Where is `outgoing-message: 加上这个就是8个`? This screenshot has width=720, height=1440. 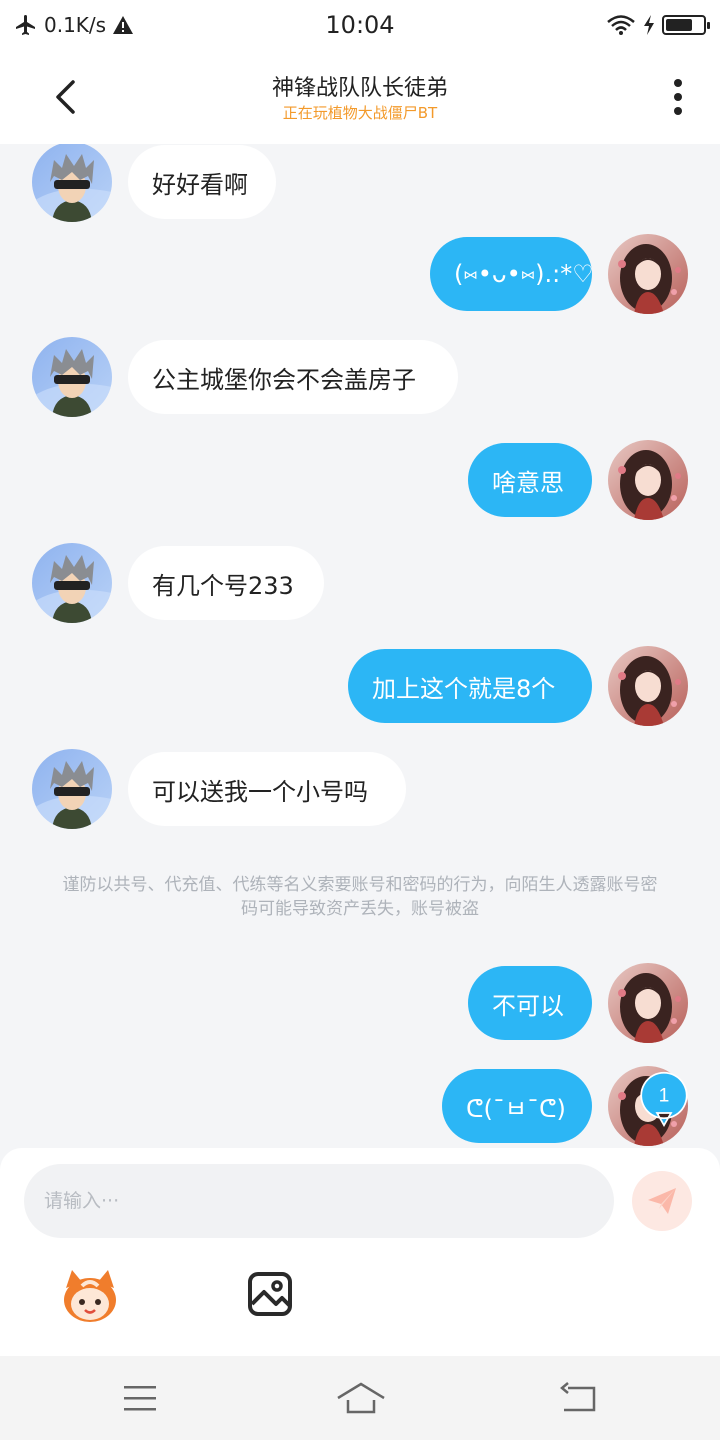 outgoing-message: 加上这个就是8个 is located at coordinates (470, 686).